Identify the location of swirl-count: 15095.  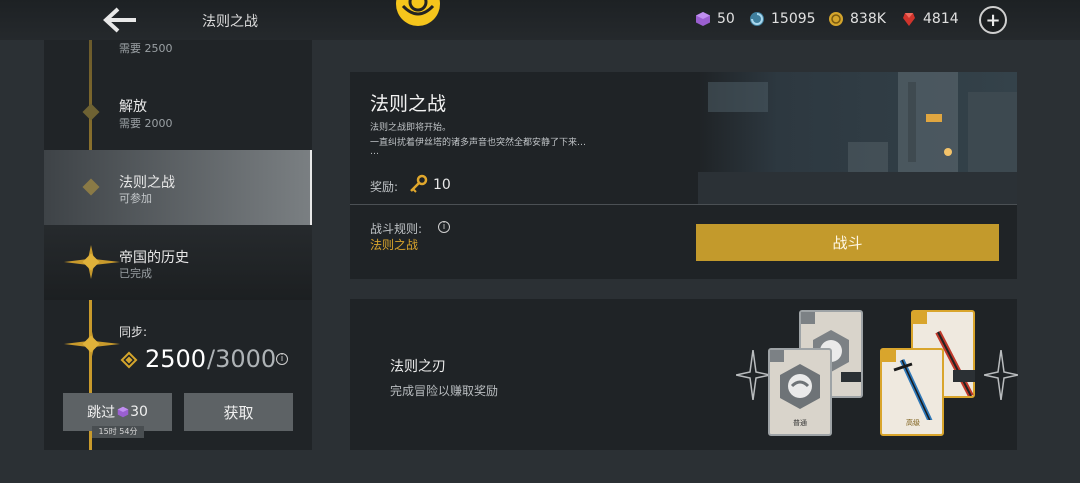
(793, 19).